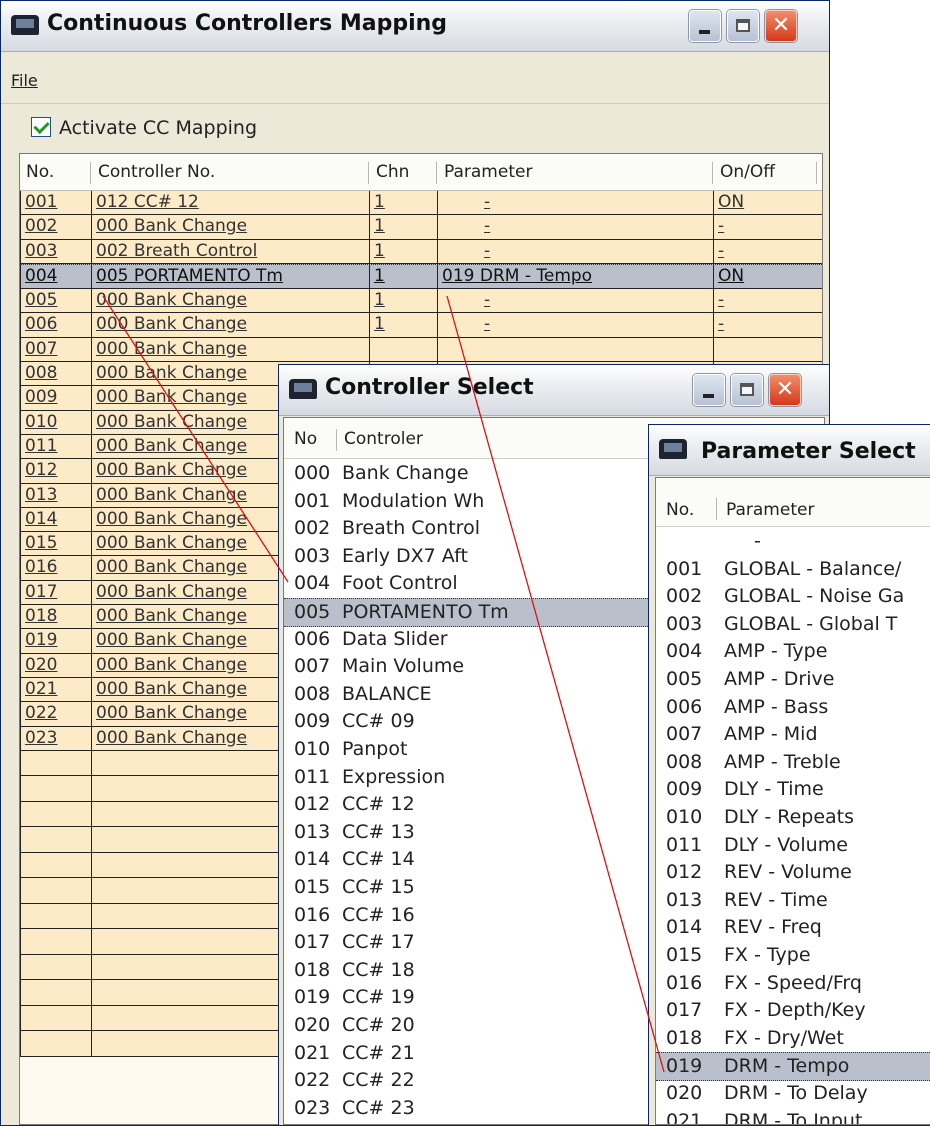 Image resolution: width=930 pixels, height=1126 pixels. What do you see at coordinates (793, 707) in the screenshot?
I see `parameter-item: 006 AMP - Bass` at bounding box center [793, 707].